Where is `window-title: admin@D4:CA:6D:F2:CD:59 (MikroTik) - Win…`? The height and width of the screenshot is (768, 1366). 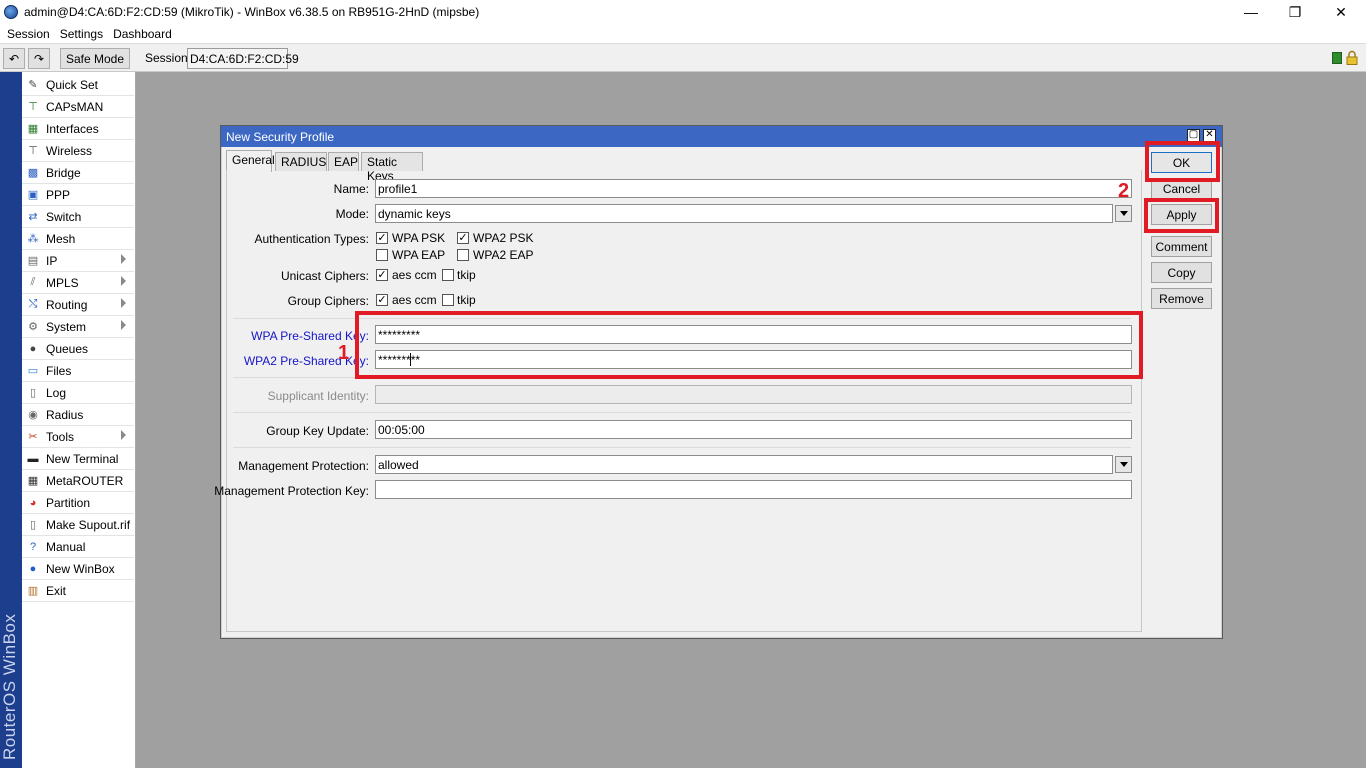
window-title: admin@D4:CA:6D:F2:CD:59 (MikroTik) - Win… is located at coordinates (252, 12).